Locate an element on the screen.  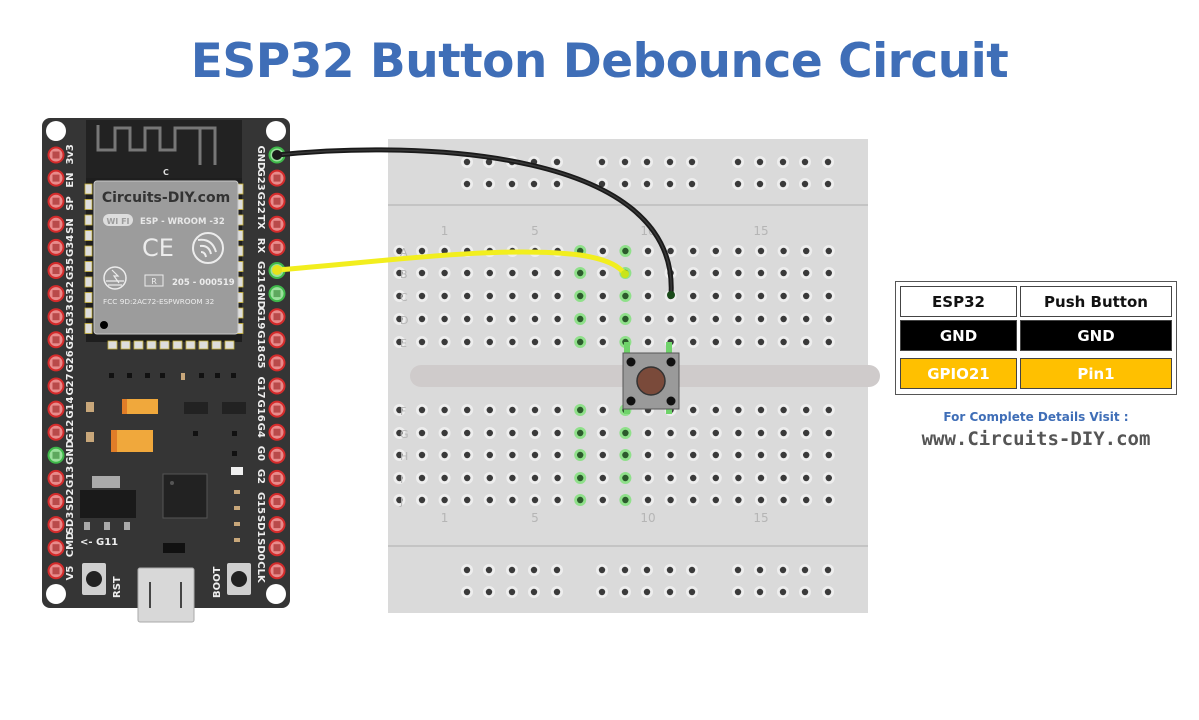
header-pin-sd1 is located at coordinates (277, 525).